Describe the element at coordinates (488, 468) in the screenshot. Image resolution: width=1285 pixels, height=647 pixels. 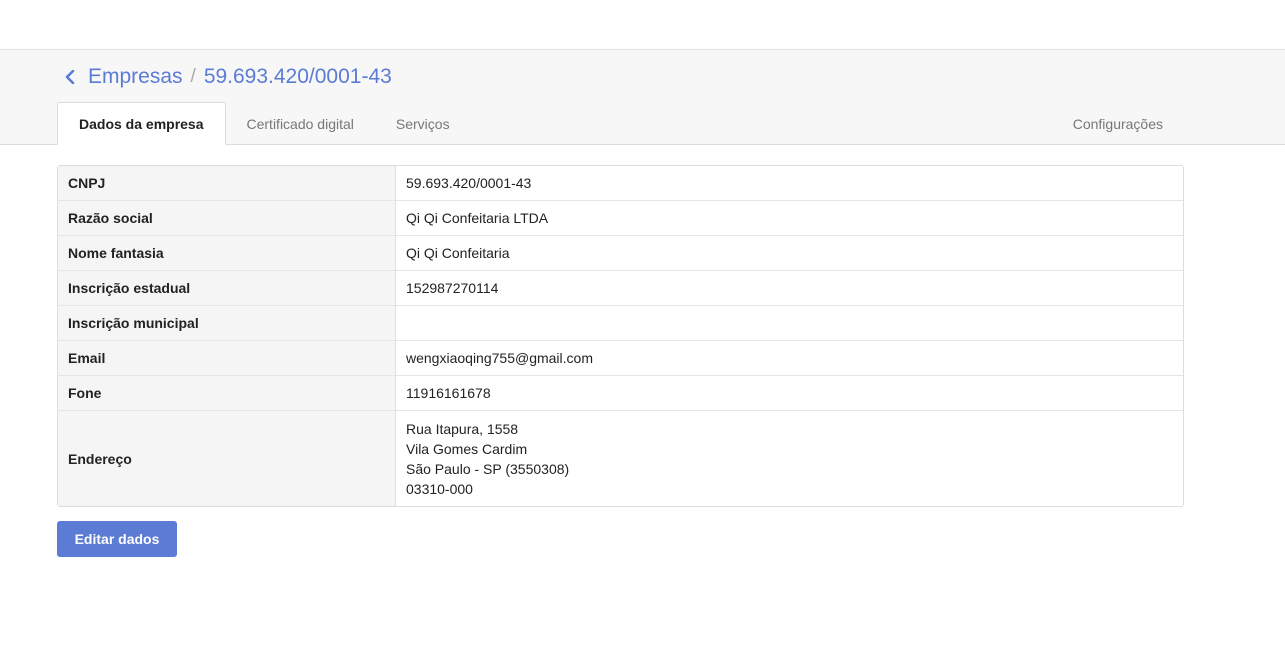
I see `address-line: São Paulo - SP (3550308)` at that location.